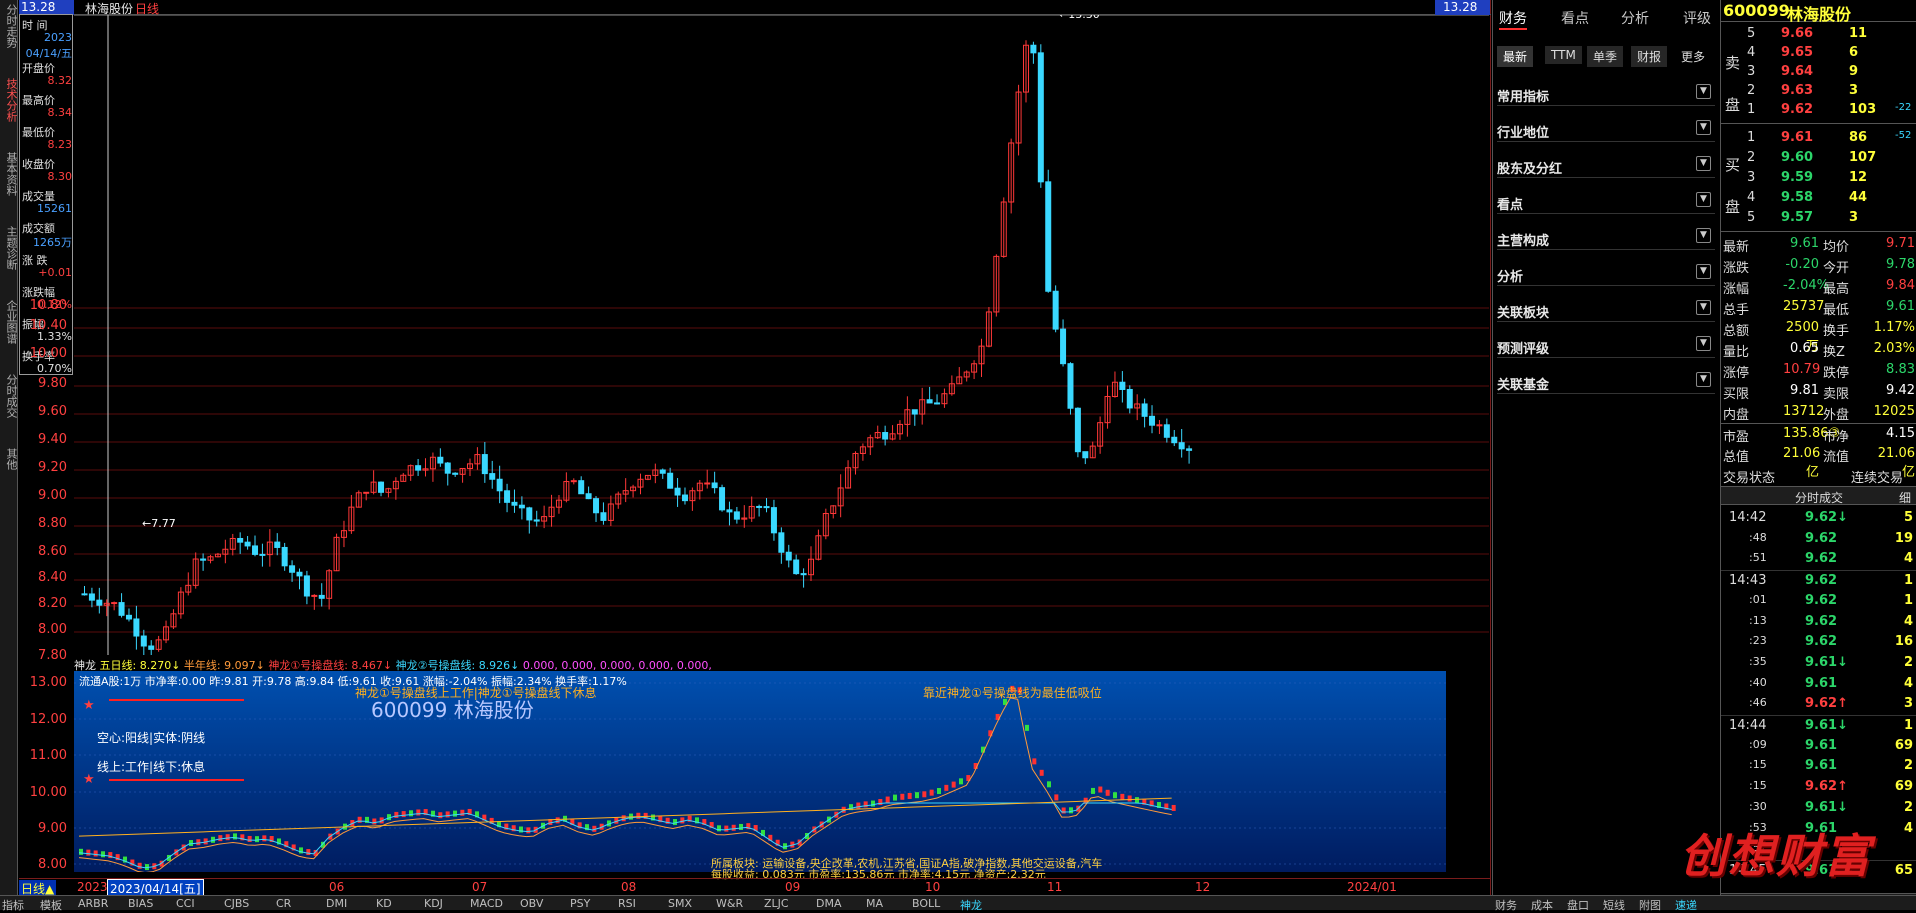 The height and width of the screenshot is (913, 1916). I want to click on peak-label: ←13.30, so click(1079, 18).